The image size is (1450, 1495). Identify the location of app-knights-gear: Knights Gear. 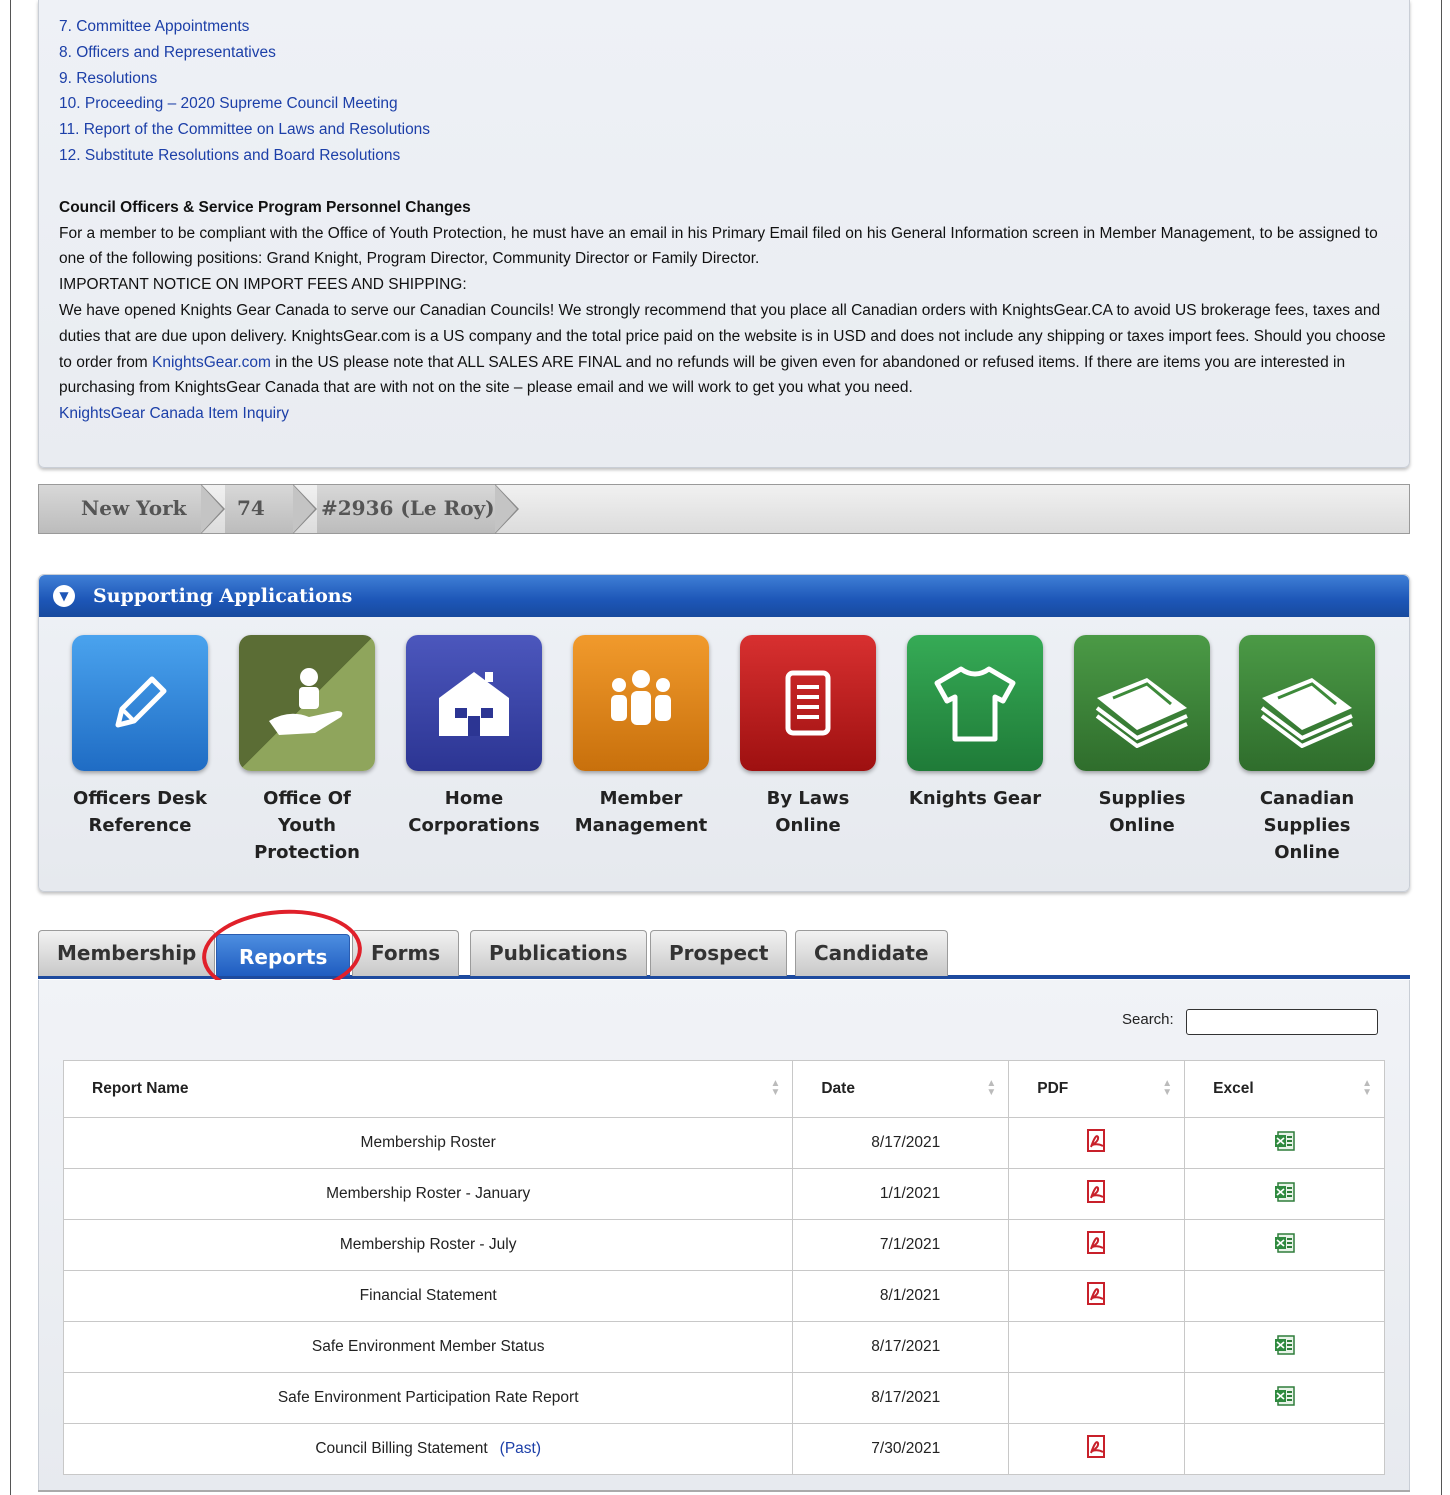
(975, 723).